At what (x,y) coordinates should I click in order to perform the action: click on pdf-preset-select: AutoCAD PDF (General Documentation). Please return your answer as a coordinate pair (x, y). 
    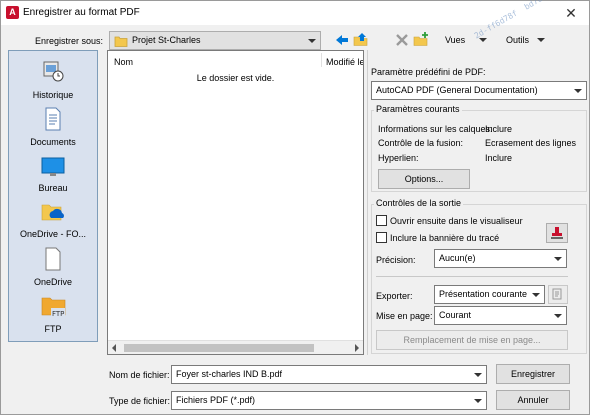
    Looking at the image, I should click on (479, 90).